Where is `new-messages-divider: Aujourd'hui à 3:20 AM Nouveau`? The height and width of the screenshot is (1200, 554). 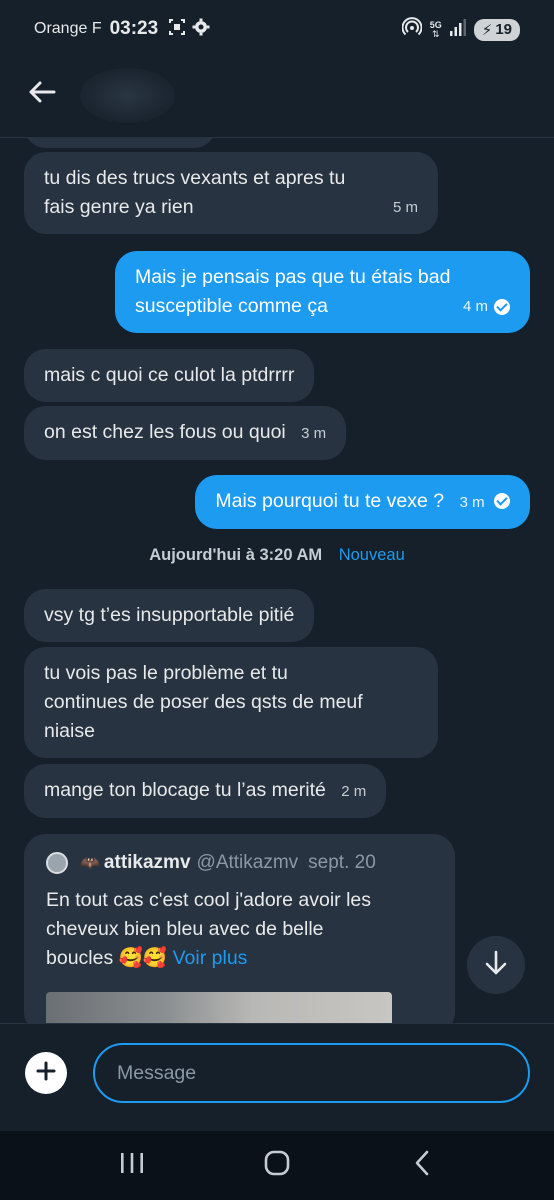 new-messages-divider: Aujourd'hui à 3:20 AM Nouveau is located at coordinates (277, 555).